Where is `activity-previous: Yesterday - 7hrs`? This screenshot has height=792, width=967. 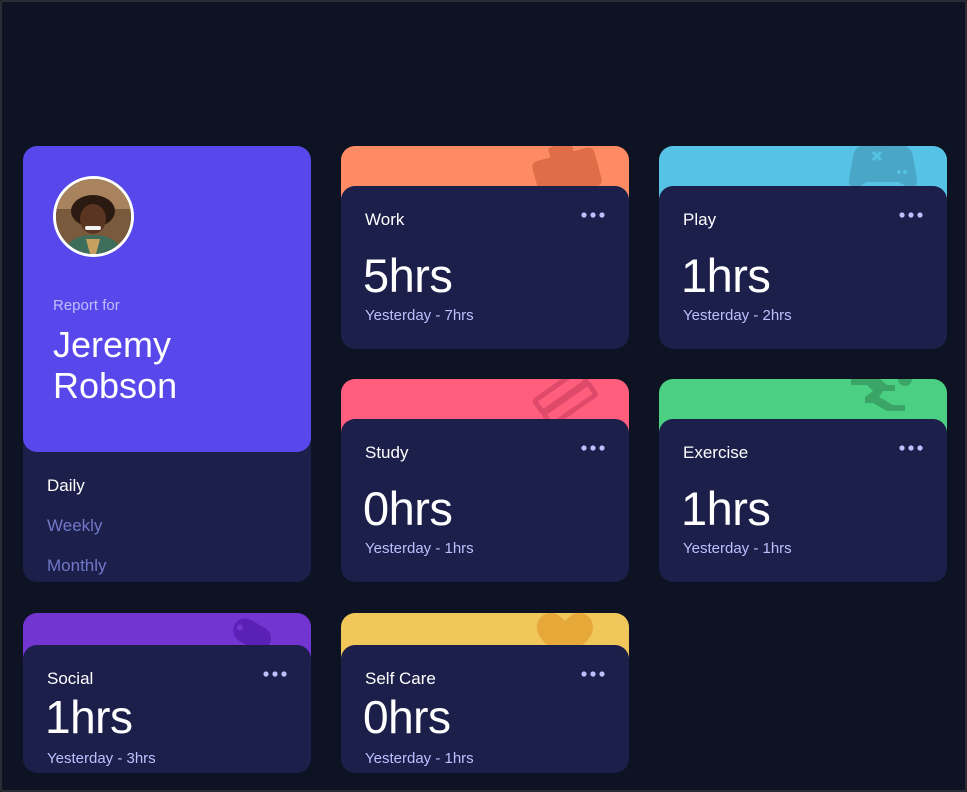
activity-previous: Yesterday - 7hrs is located at coordinates (419, 315).